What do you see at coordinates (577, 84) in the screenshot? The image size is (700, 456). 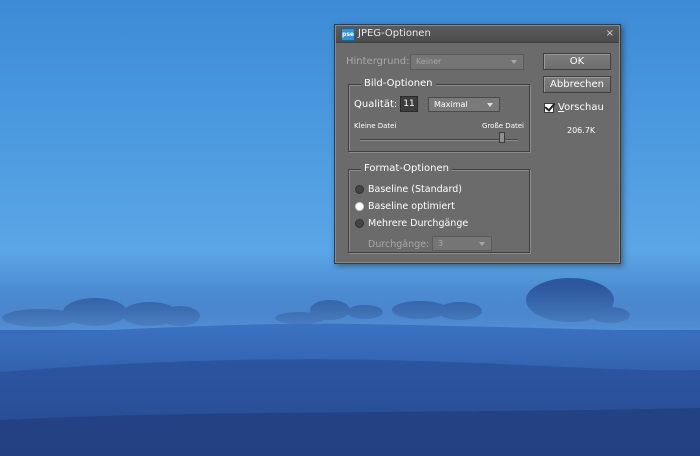 I see `cancel-button: Abbrechen` at bounding box center [577, 84].